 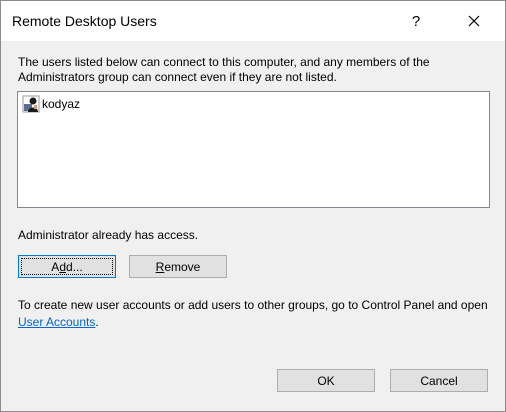 I want to click on access-note: Administrator already has access., so click(x=108, y=235).